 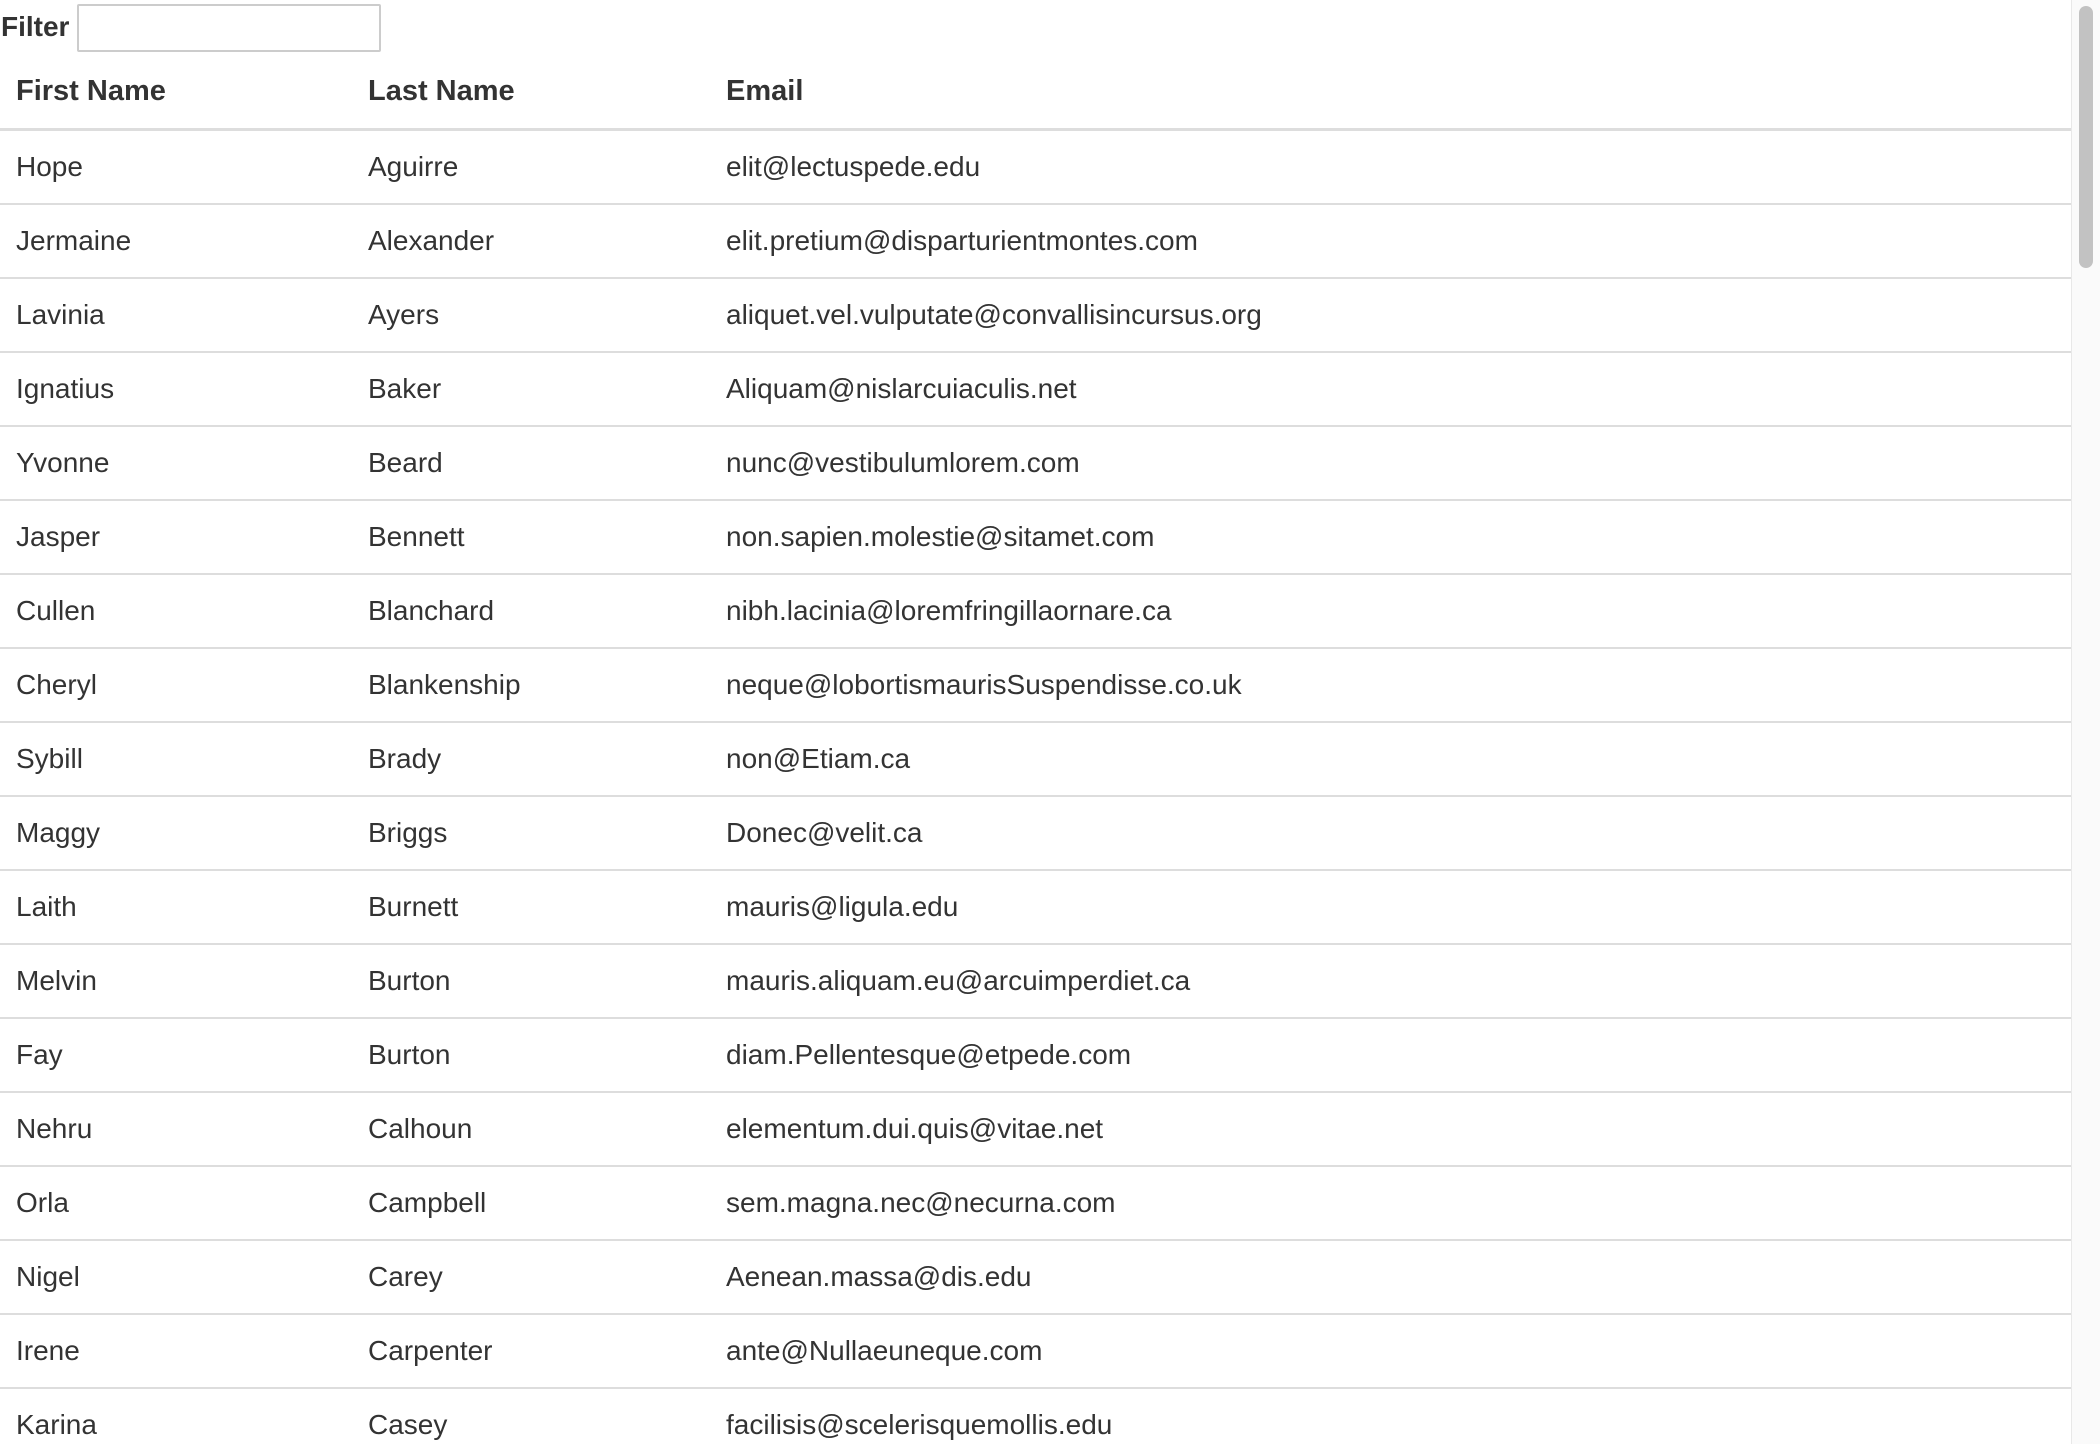 I want to click on cell-email: mauris@ligula.edu, so click(x=1390, y=907).